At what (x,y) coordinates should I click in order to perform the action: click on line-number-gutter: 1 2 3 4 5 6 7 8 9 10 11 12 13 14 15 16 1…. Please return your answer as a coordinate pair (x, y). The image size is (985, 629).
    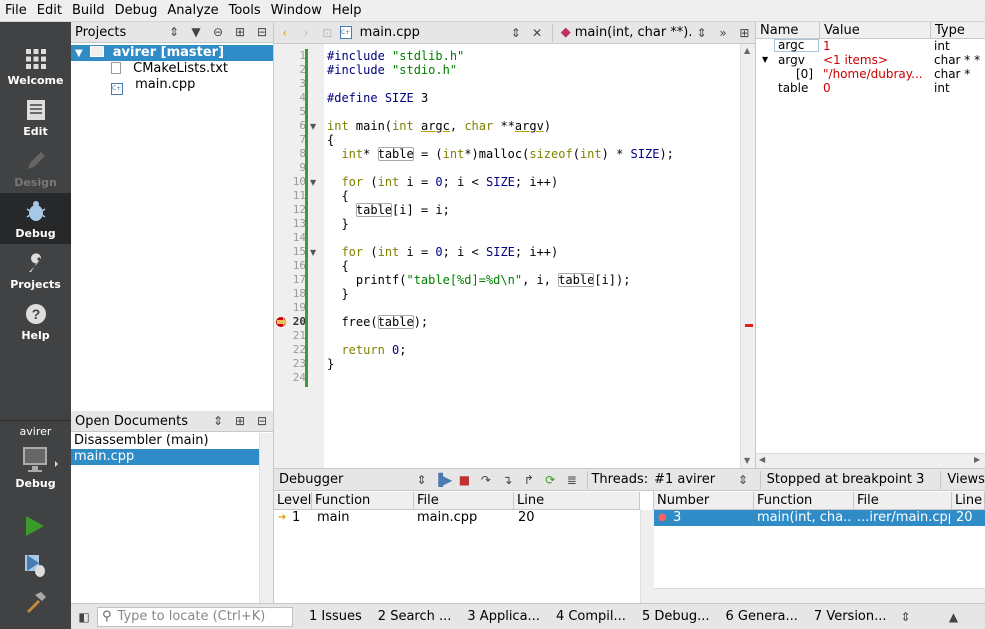
    Looking at the image, I should click on (299, 256).